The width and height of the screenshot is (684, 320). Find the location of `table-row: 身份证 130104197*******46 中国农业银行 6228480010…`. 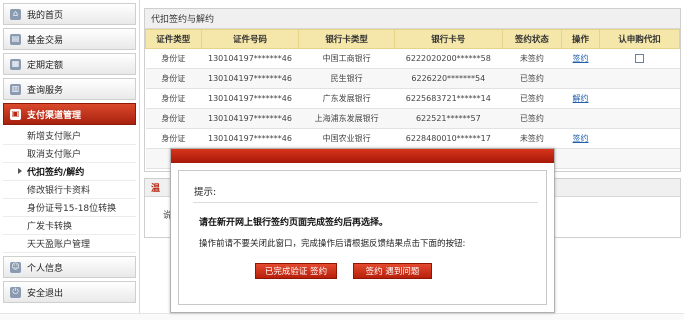

table-row: 身份证 130104197*******46 中国农业银行 6228480010… is located at coordinates (412, 138).